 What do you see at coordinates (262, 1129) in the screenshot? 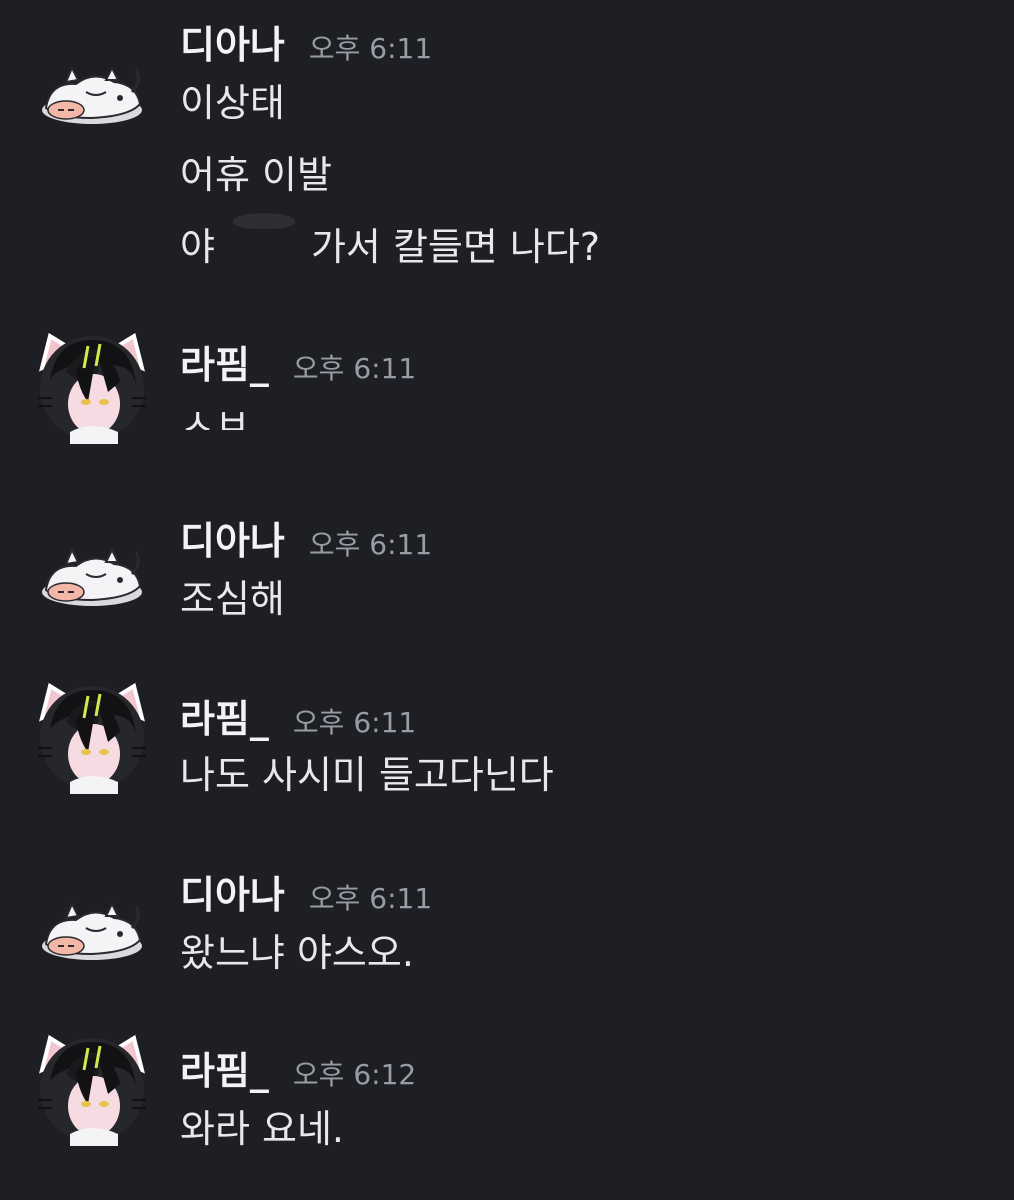
I see `message-text: 와라 요네.` at bounding box center [262, 1129].